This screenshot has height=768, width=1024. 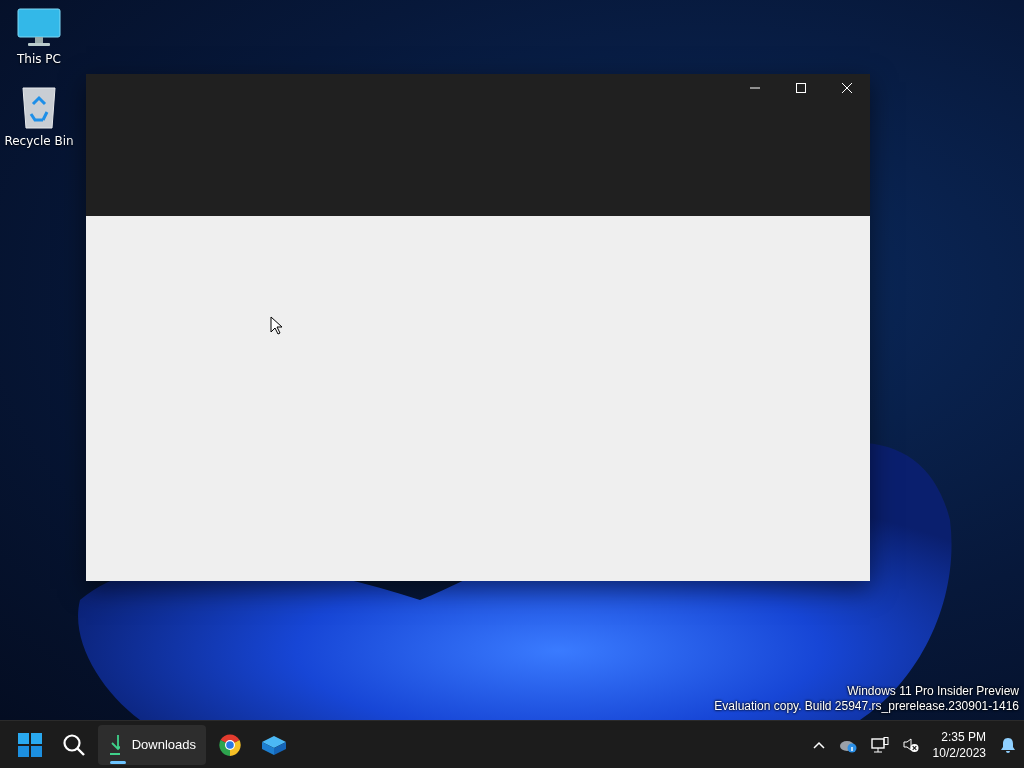 What do you see at coordinates (879, 744) in the screenshot?
I see `network-icon` at bounding box center [879, 744].